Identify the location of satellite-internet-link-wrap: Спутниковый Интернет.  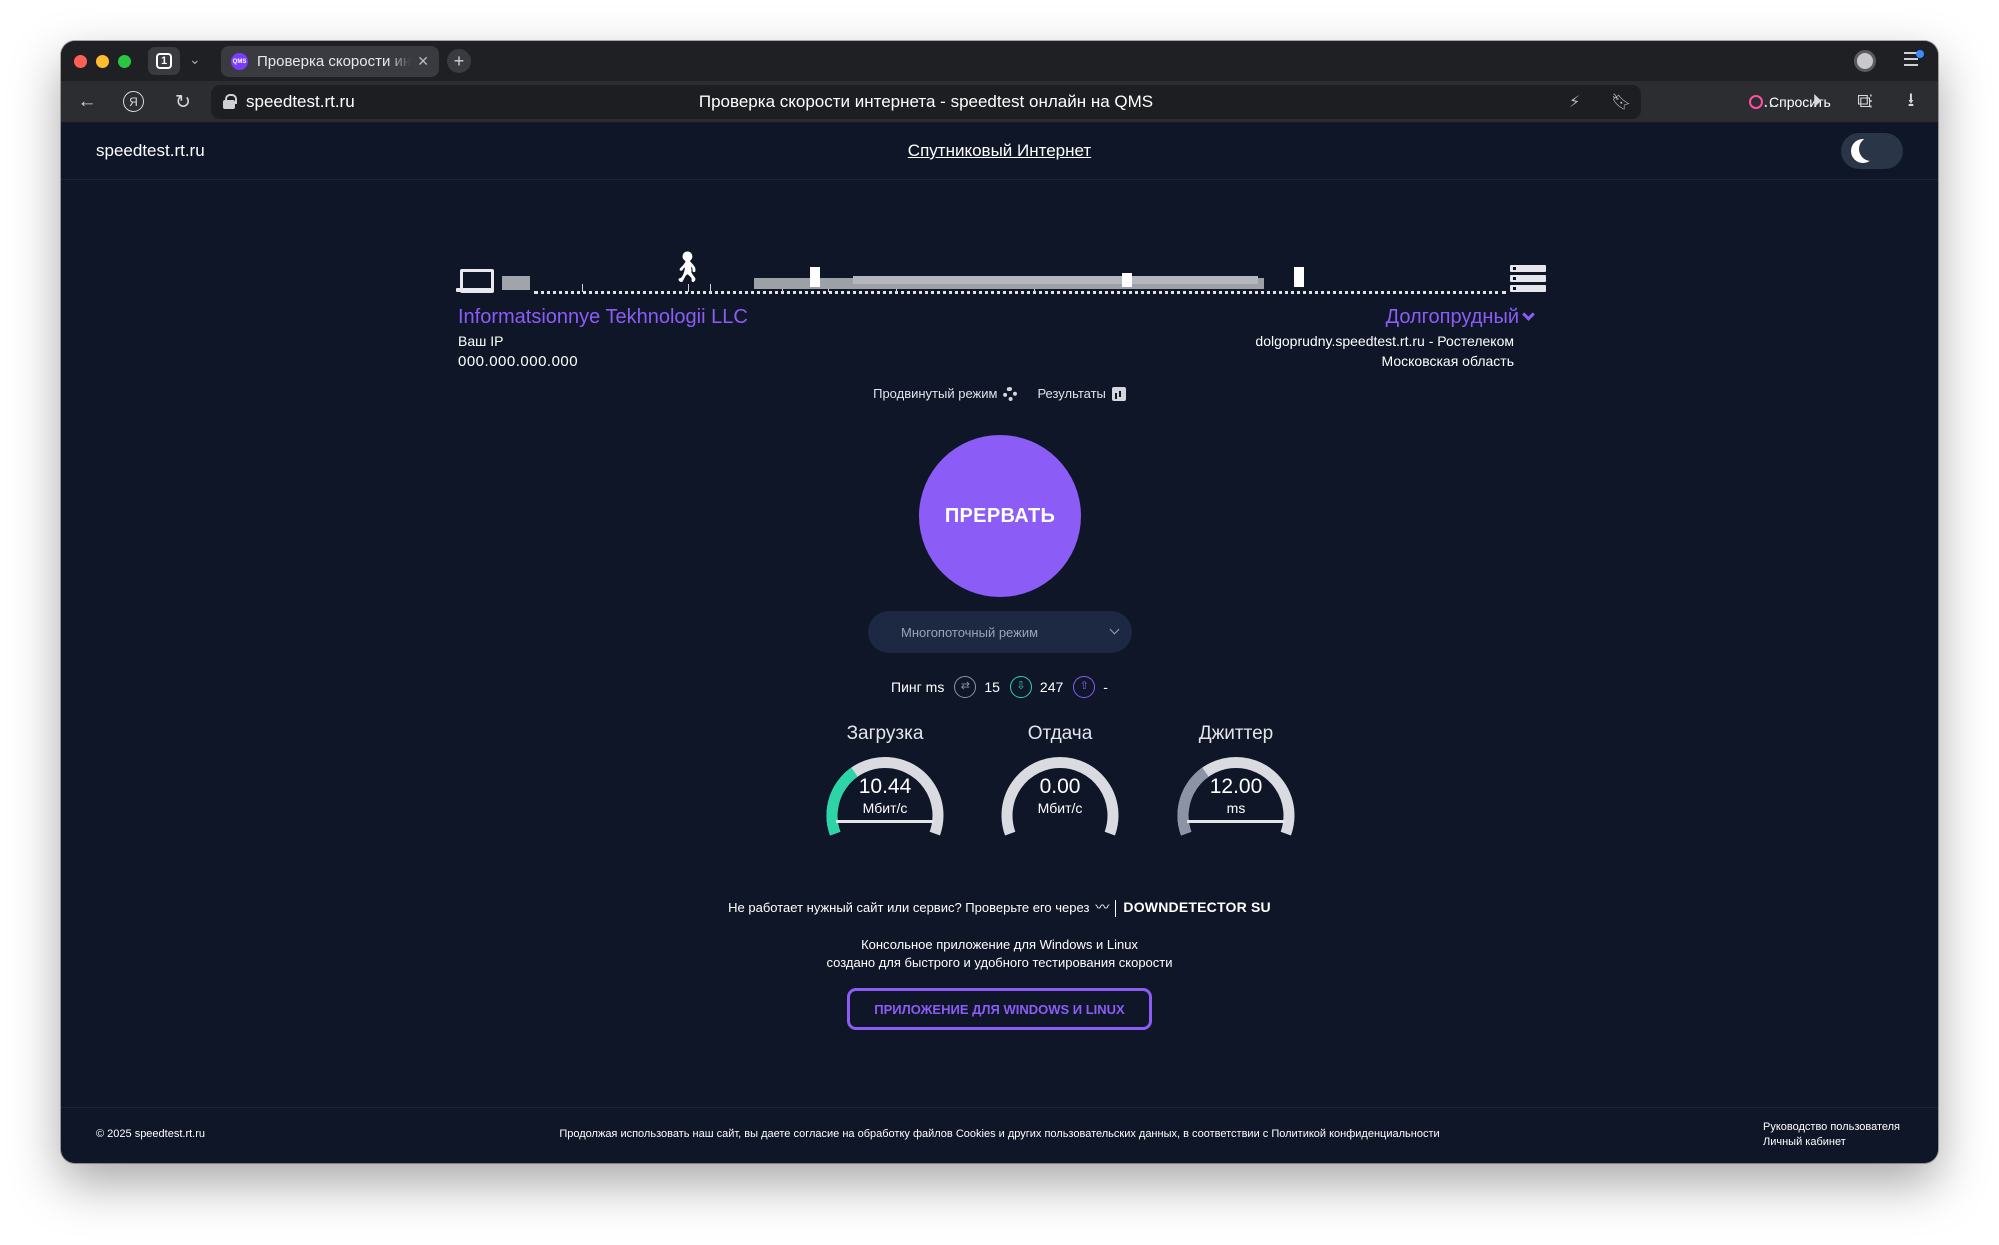
(999, 151).